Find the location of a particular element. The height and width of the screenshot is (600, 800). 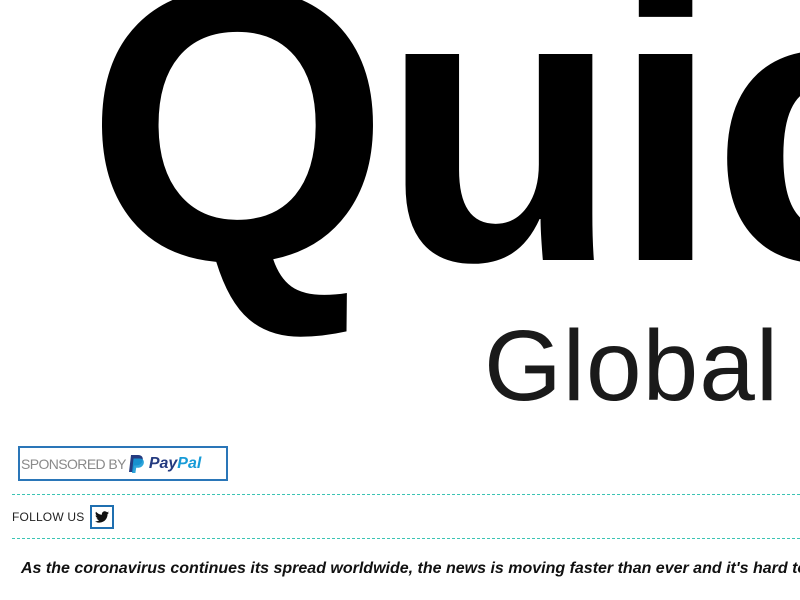

paypal-wordmark-pay: Pay is located at coordinates (163, 463).